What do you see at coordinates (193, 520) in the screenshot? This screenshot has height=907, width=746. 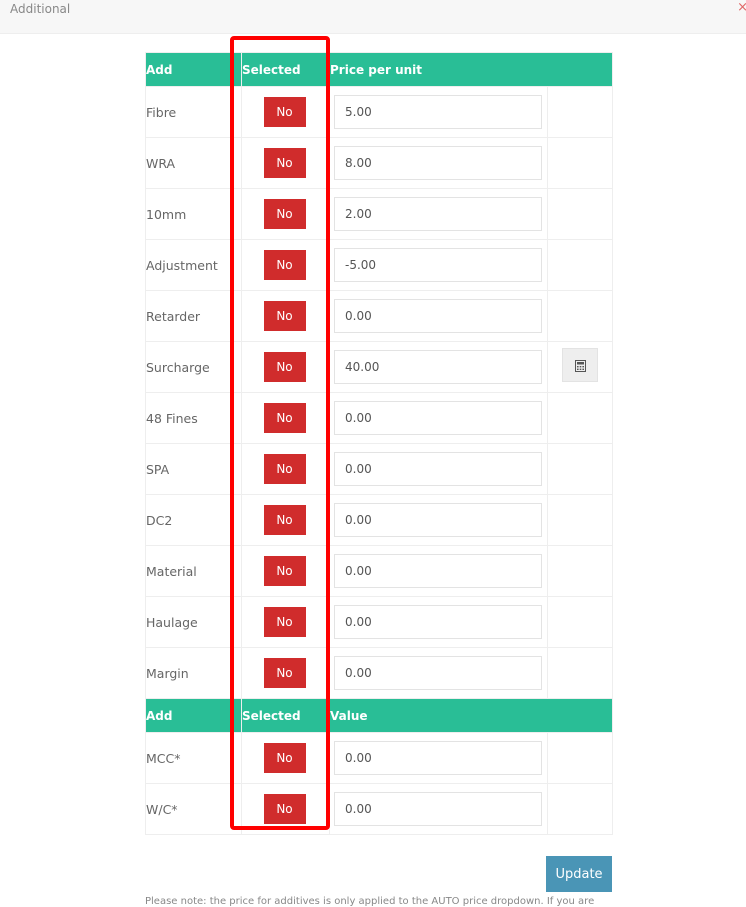 I see `row-label: DC2` at bounding box center [193, 520].